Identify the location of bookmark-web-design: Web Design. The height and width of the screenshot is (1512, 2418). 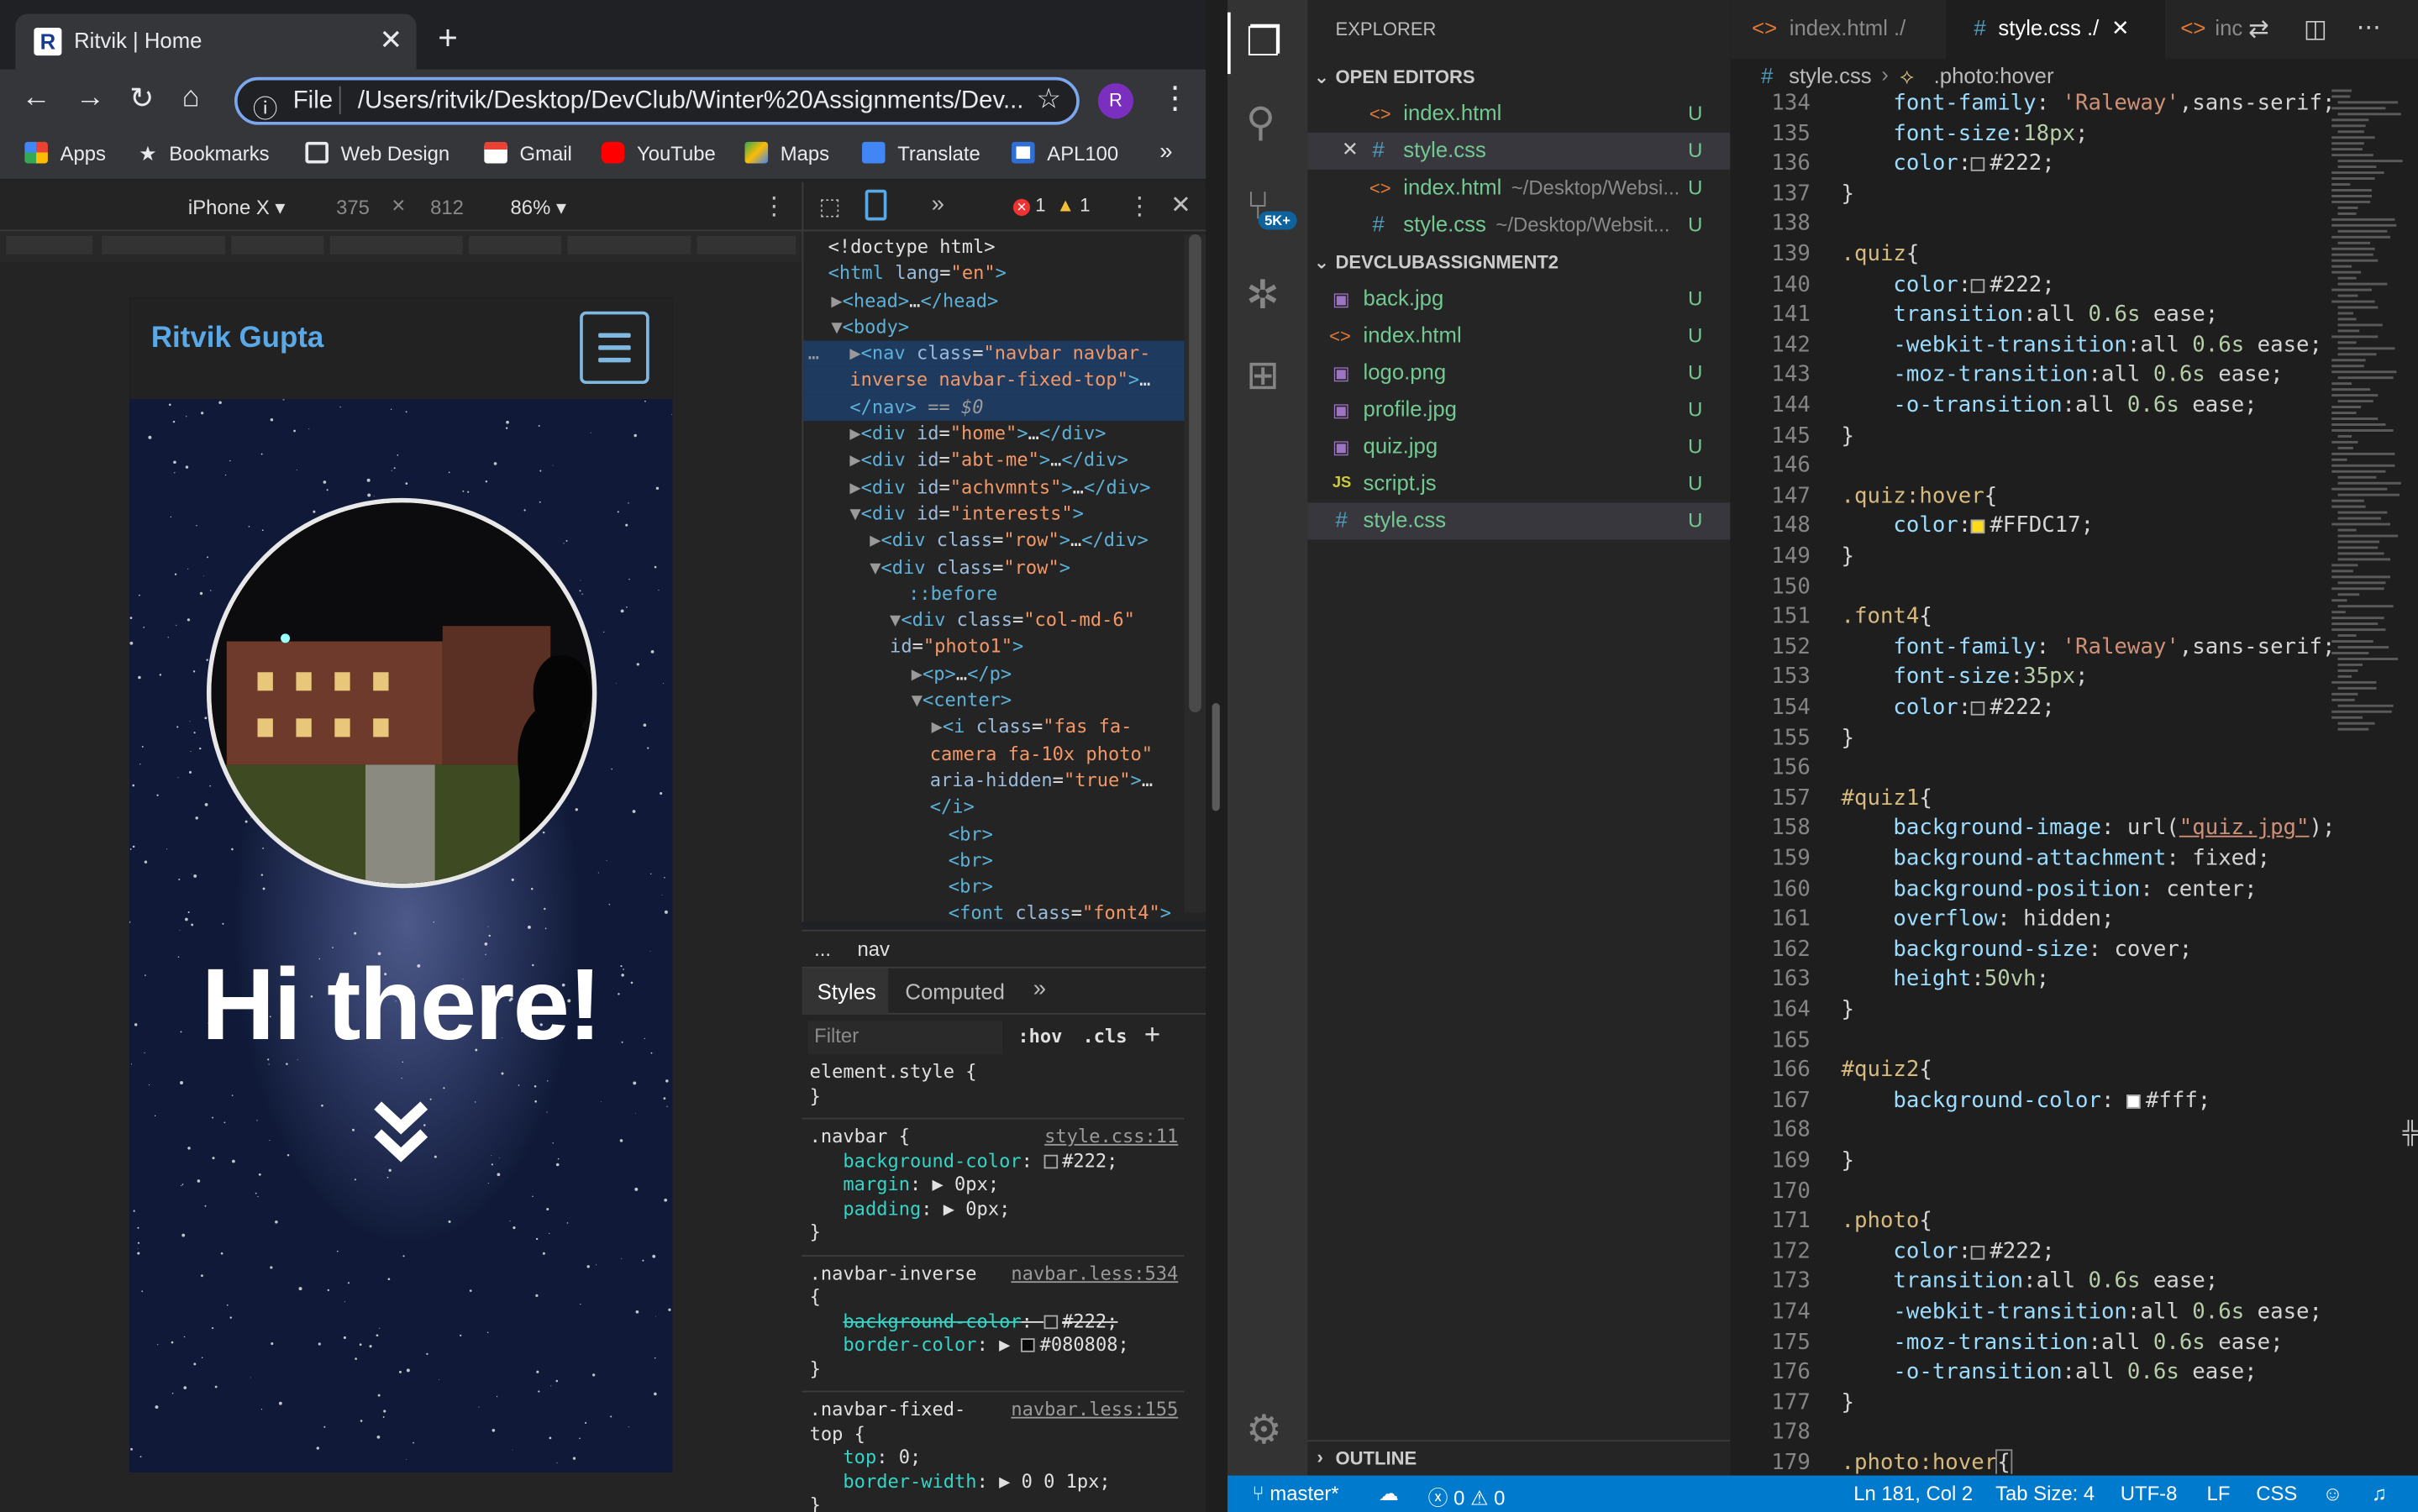
(377, 153).